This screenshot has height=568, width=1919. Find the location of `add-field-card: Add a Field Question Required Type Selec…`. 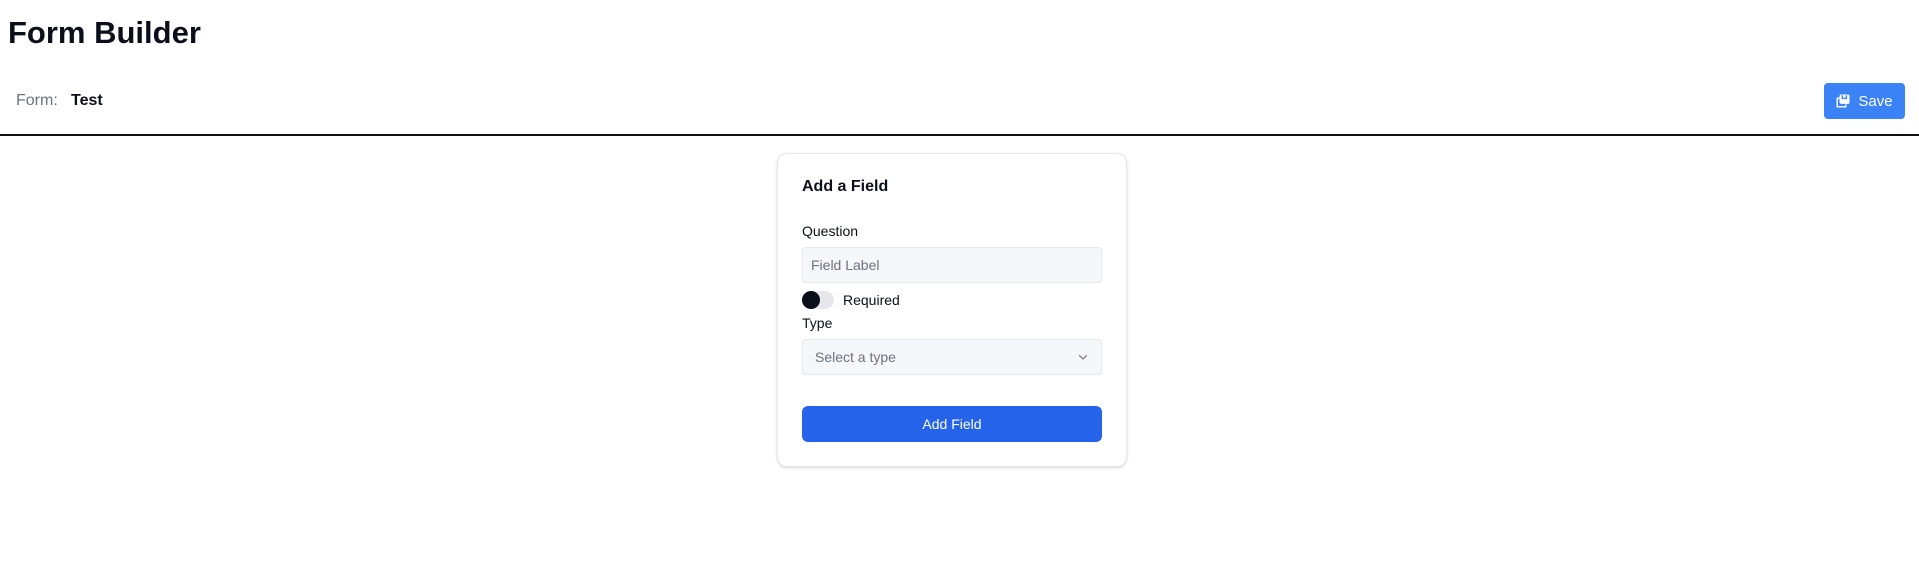

add-field-card: Add a Field Question Required Type Selec… is located at coordinates (952, 310).